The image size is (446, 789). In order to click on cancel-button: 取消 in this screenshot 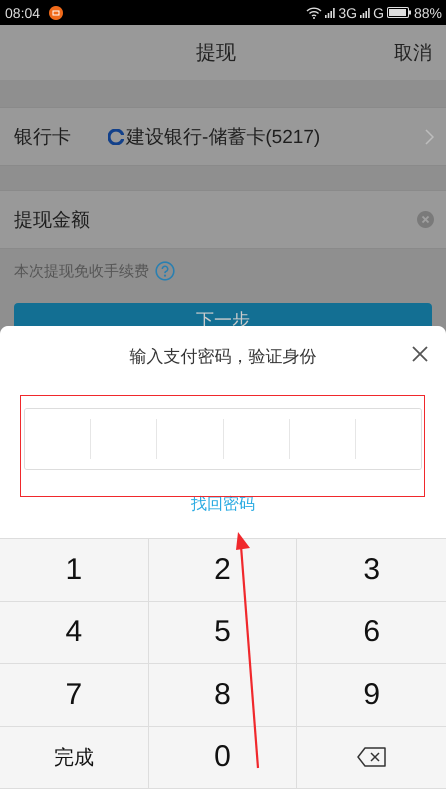, I will do `click(413, 53)`.